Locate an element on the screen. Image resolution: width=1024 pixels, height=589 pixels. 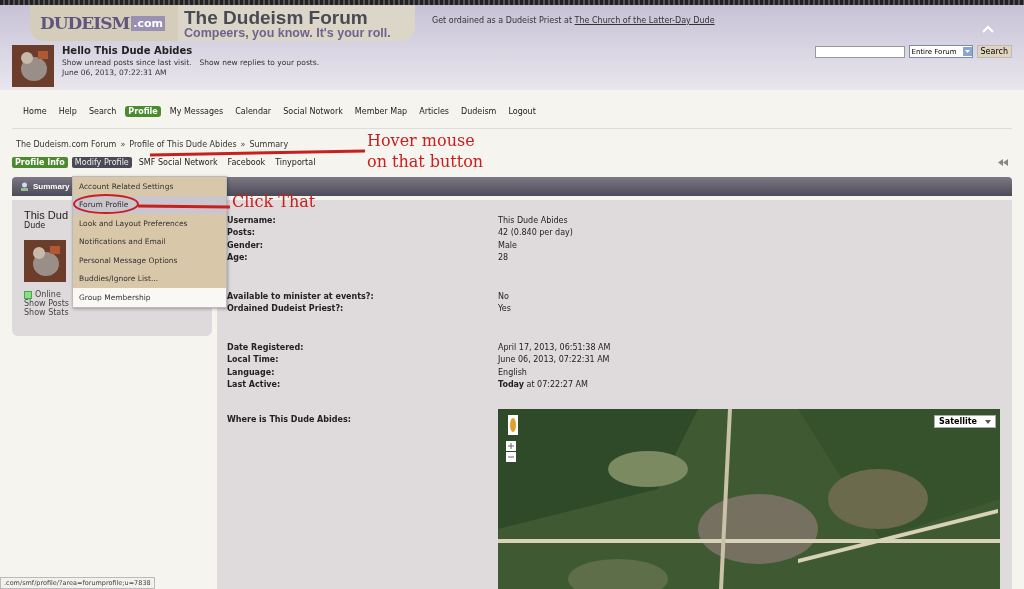
collapse-up-icon is located at coordinates (988, 29).